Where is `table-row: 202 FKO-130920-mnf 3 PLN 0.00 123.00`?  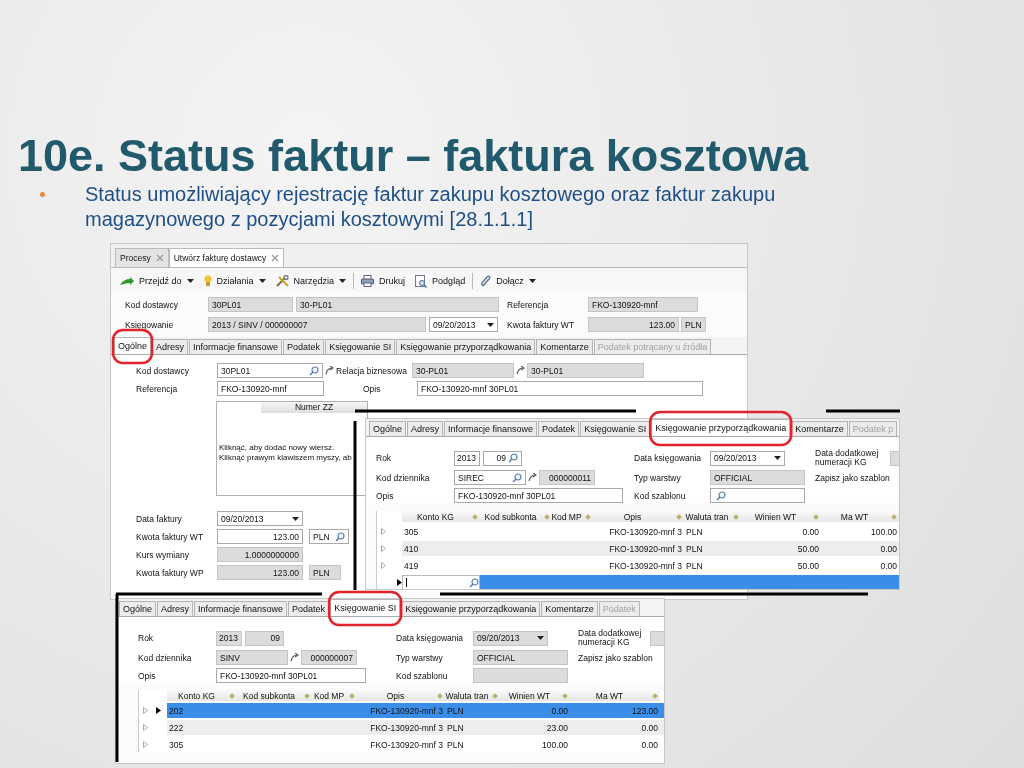
table-row: 202 FKO-130920-mnf 3 PLN 0.00 123.00 is located at coordinates (401, 710).